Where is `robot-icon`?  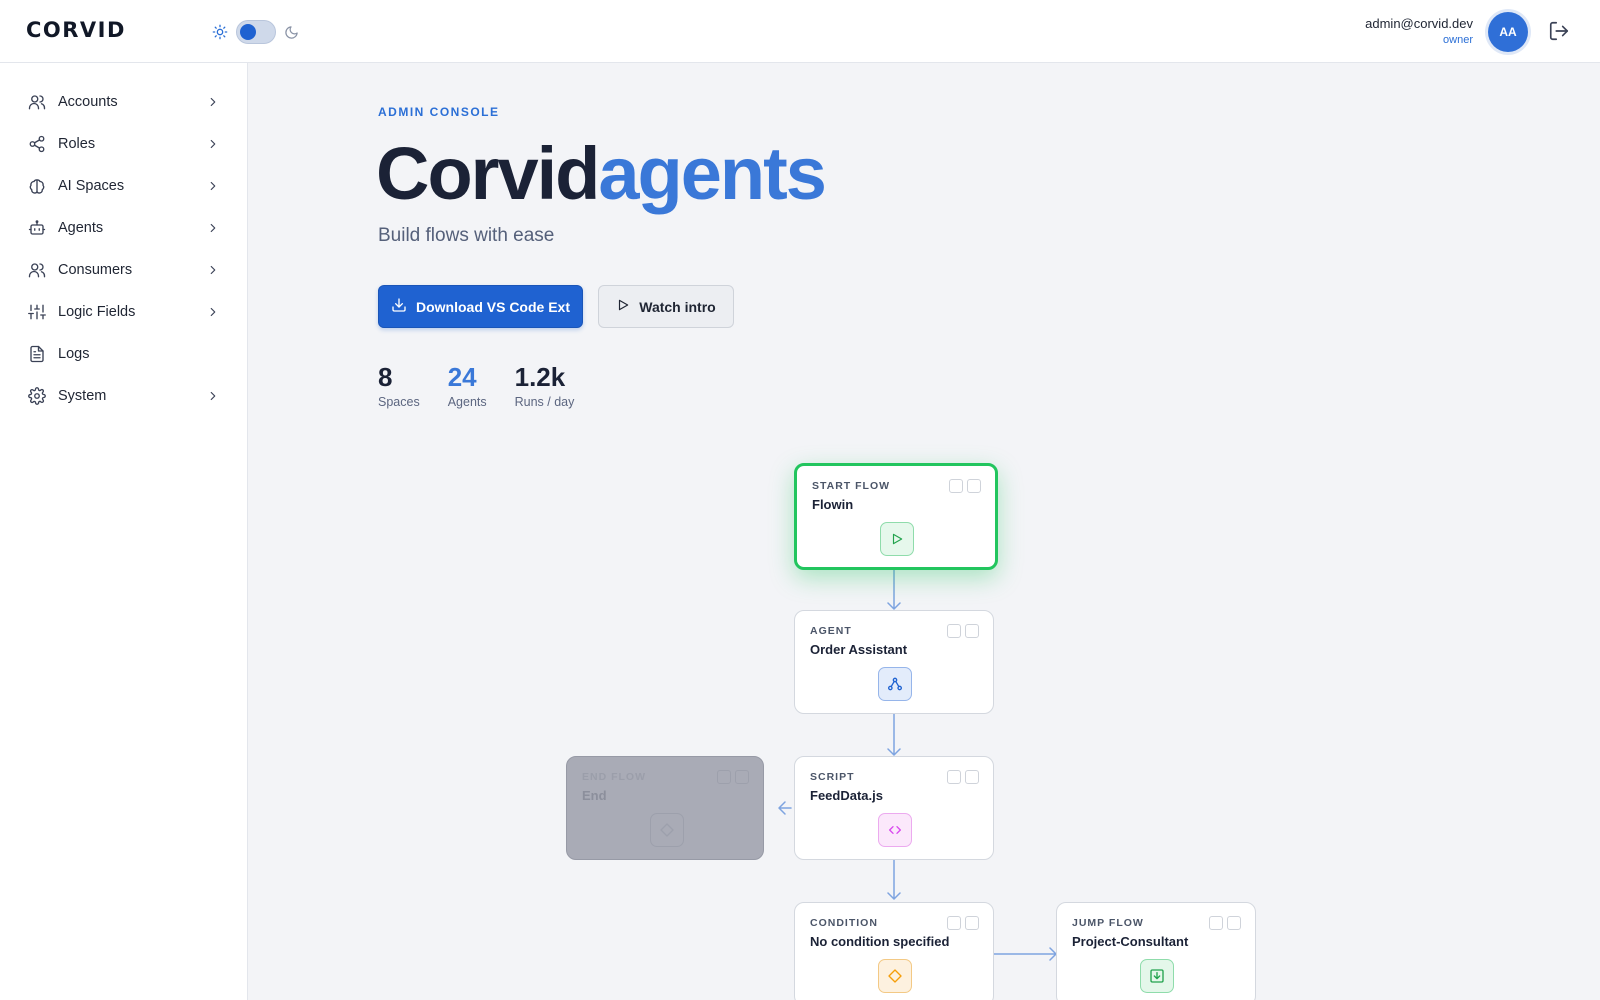
robot-icon is located at coordinates (37, 228).